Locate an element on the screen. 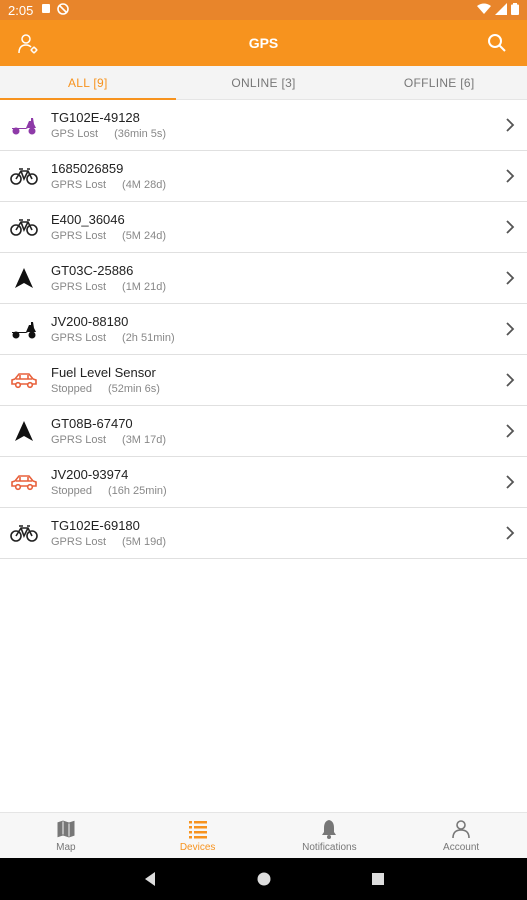  device-status: Stopped (52min 6s) is located at coordinates (289, 389).